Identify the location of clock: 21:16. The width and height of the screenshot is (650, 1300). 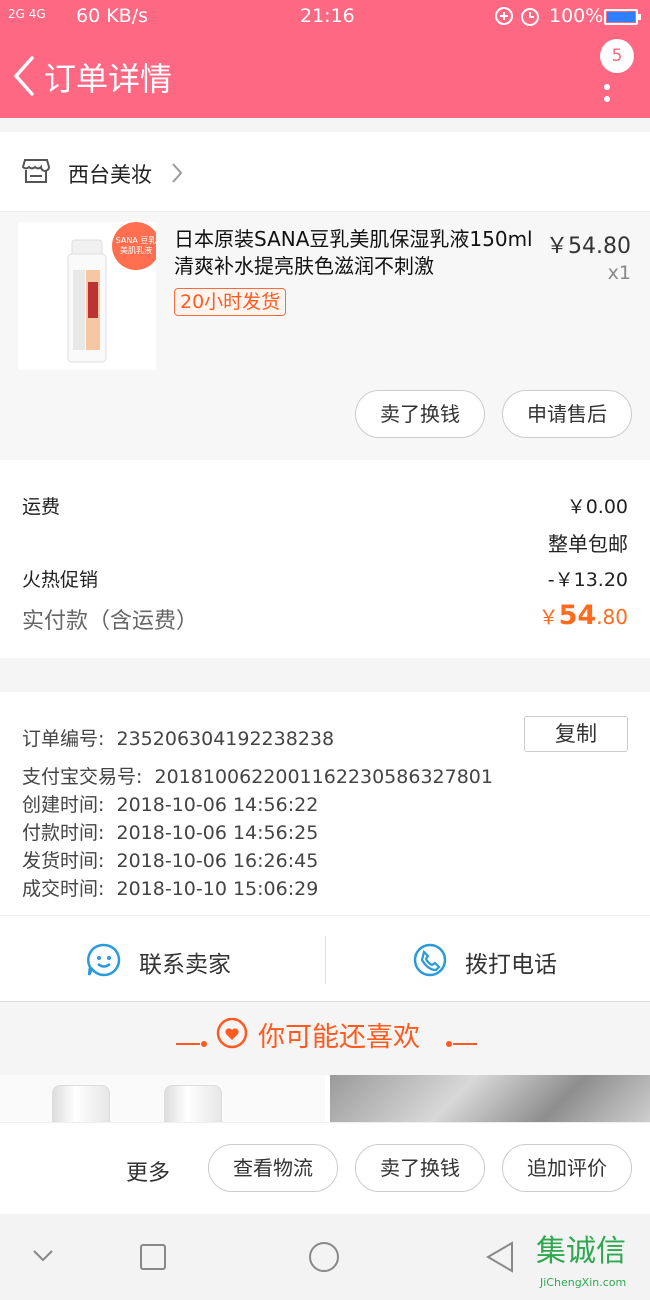
(327, 16).